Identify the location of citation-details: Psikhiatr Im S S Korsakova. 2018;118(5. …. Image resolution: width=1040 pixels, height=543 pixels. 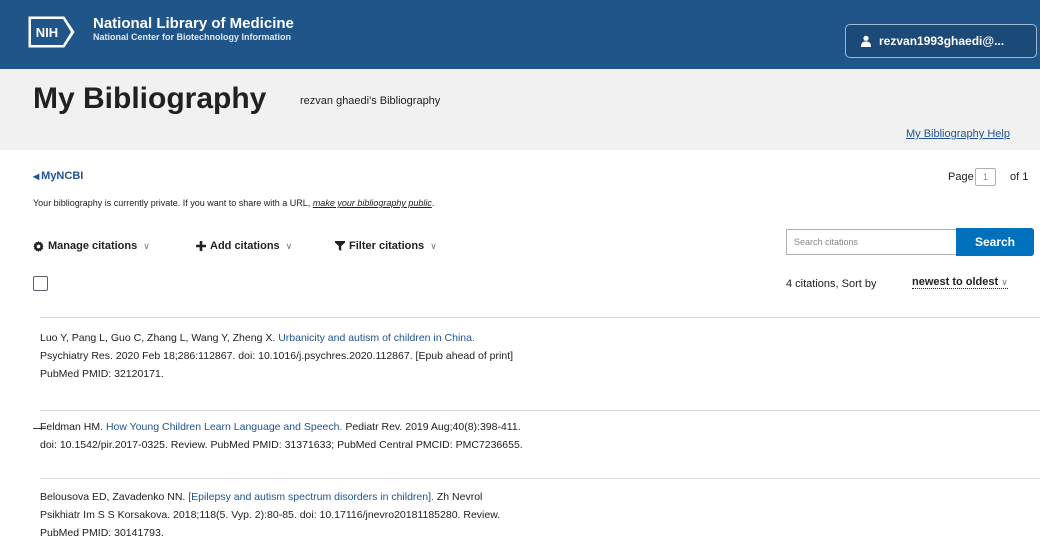
(270, 515).